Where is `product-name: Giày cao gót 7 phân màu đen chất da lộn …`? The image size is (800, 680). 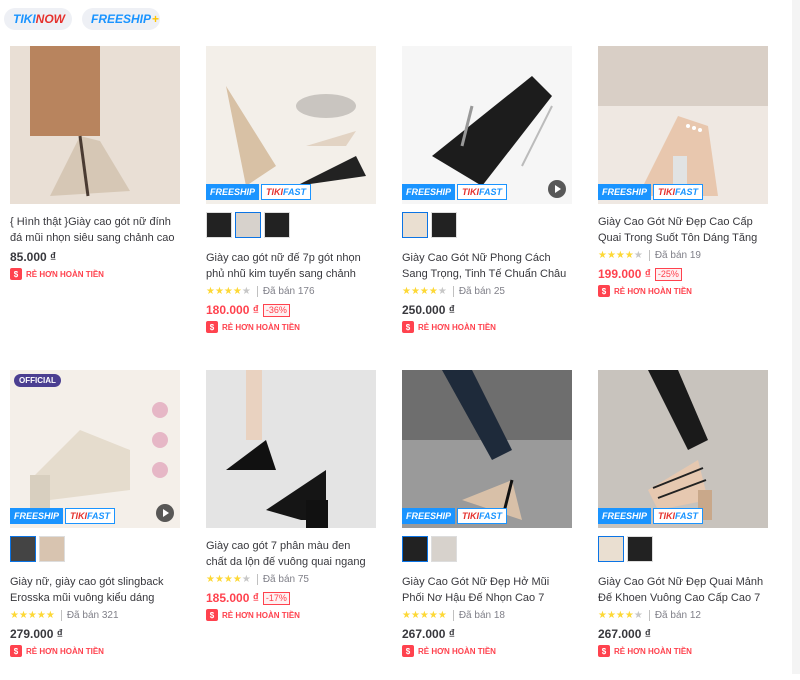
product-name: Giày cao gót 7 phân màu đen chất da lộn … is located at coordinates (290, 554).